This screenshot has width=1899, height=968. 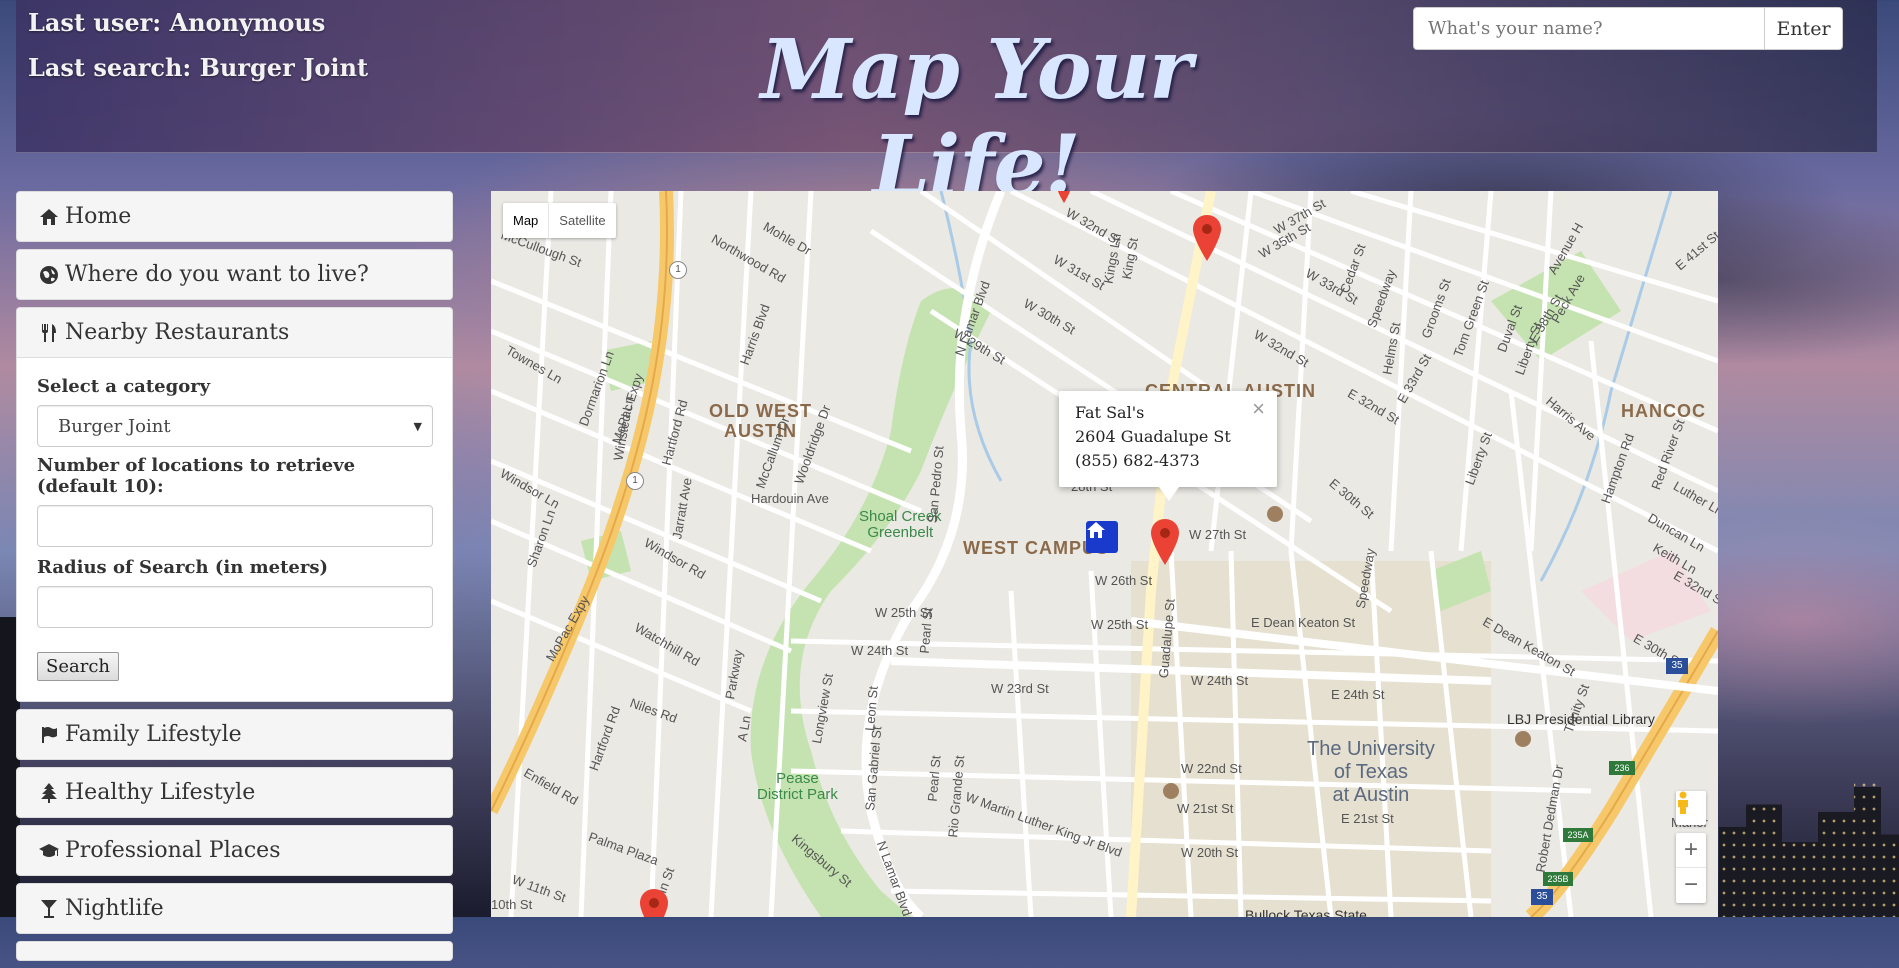 I want to click on street-label: E Dean Keaton St, so click(x=1303, y=622).